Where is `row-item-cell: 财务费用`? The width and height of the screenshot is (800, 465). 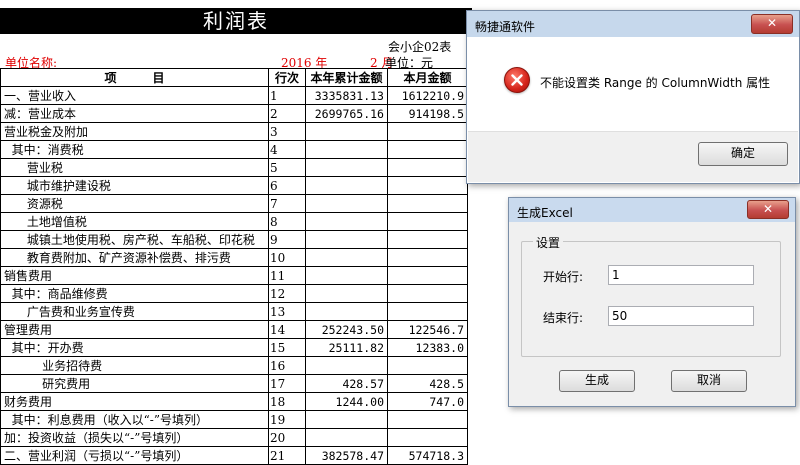
row-item-cell: 财务费用 is located at coordinates (134, 401).